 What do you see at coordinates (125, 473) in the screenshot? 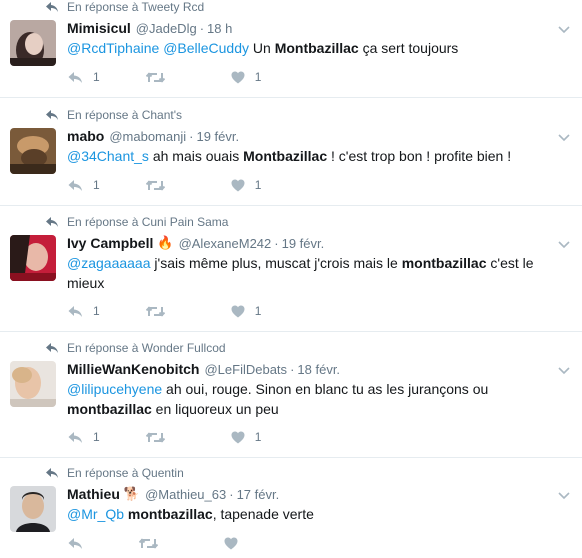
I see `reply-context-label: En réponse à Quentin` at bounding box center [125, 473].